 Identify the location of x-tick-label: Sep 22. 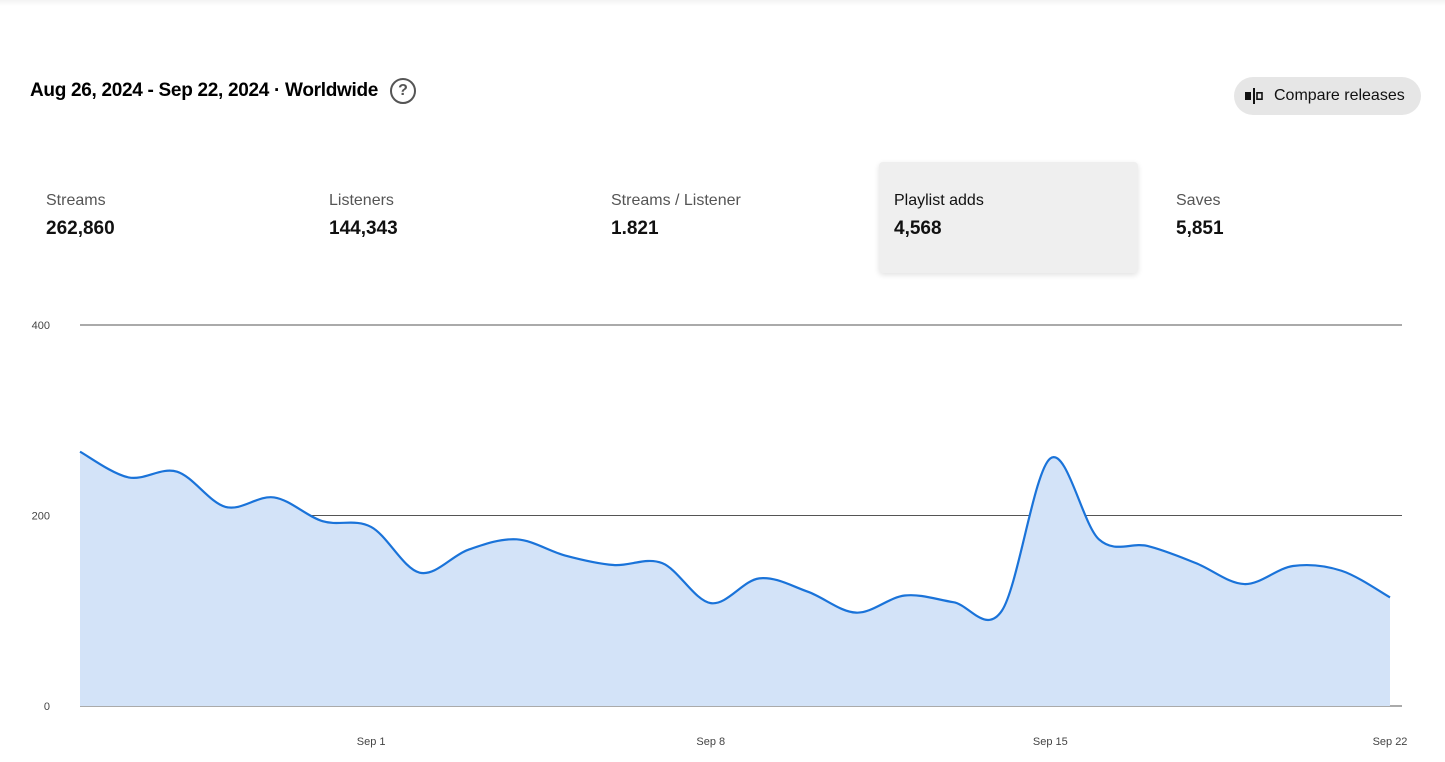
(1390, 742).